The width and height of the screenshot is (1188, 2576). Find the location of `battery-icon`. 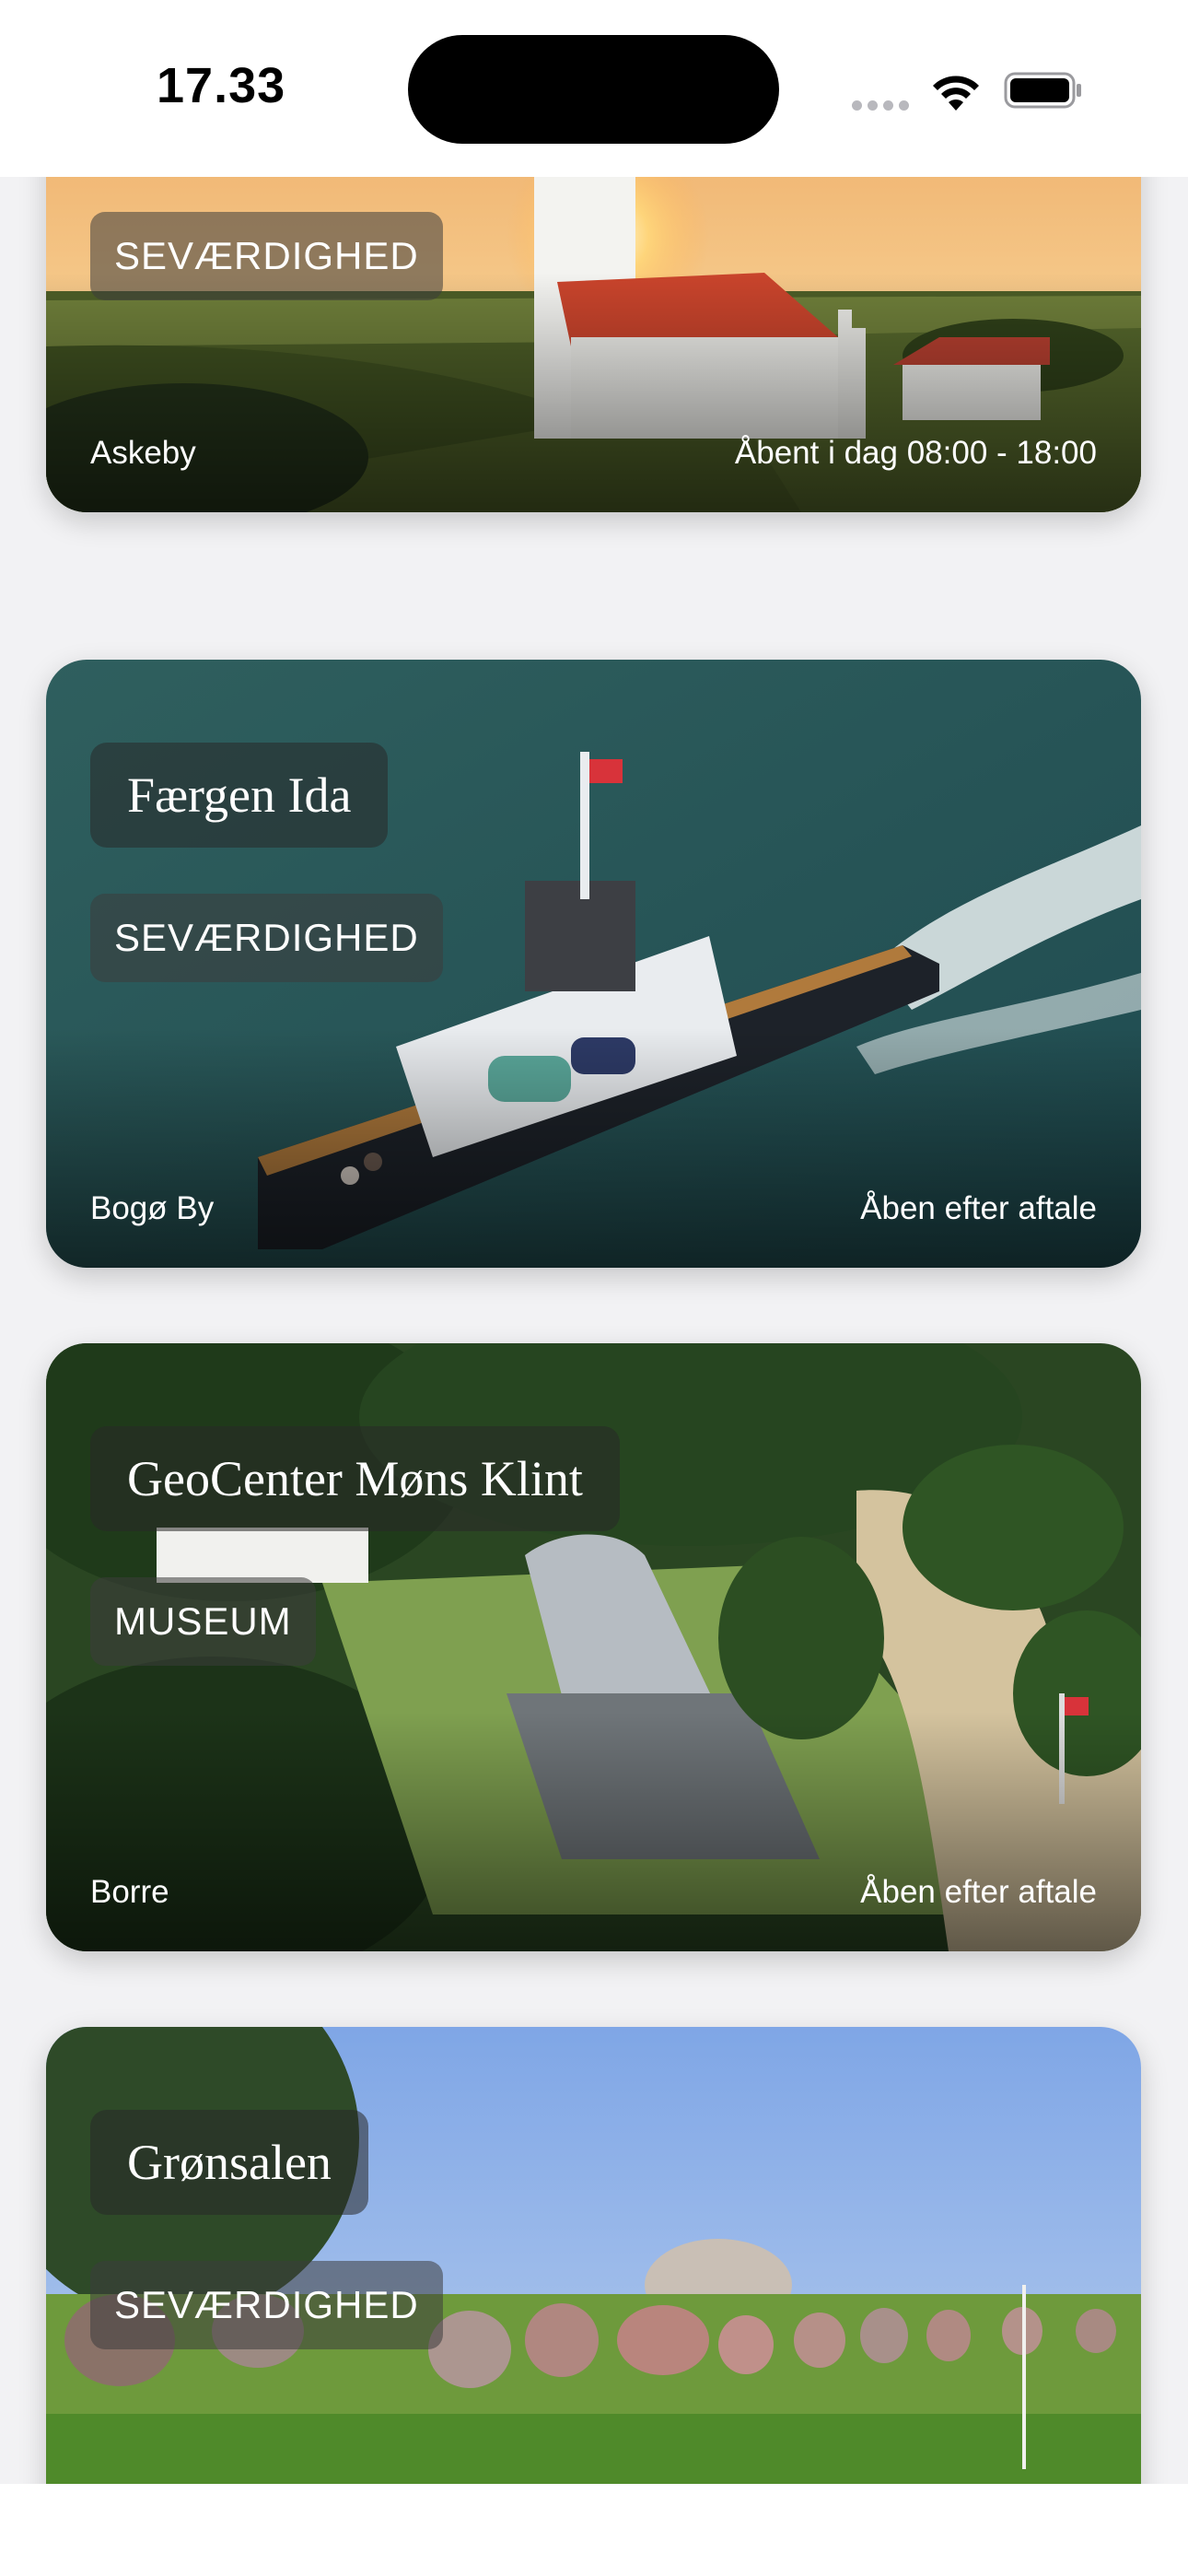

battery-icon is located at coordinates (1042, 90).